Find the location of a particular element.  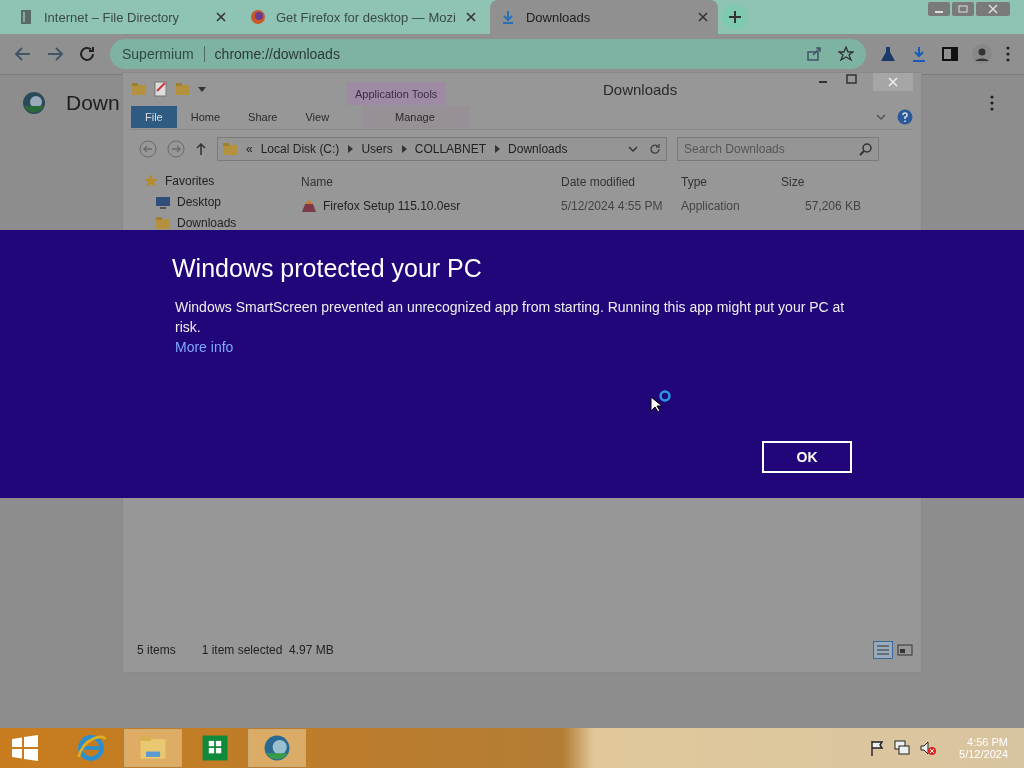

browser-tab: Internet – File Directory is located at coordinates (122, 17).